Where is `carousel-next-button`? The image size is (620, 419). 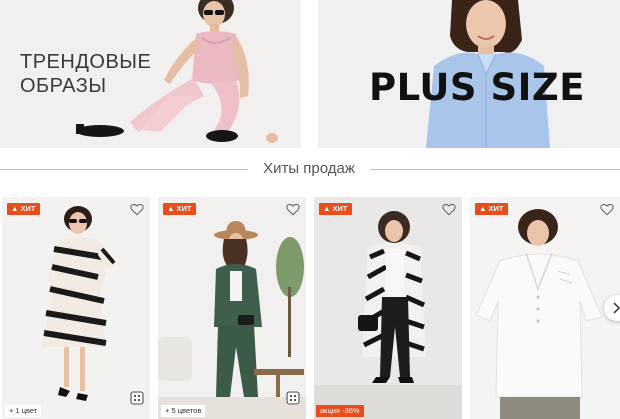 carousel-next-button is located at coordinates (612, 308).